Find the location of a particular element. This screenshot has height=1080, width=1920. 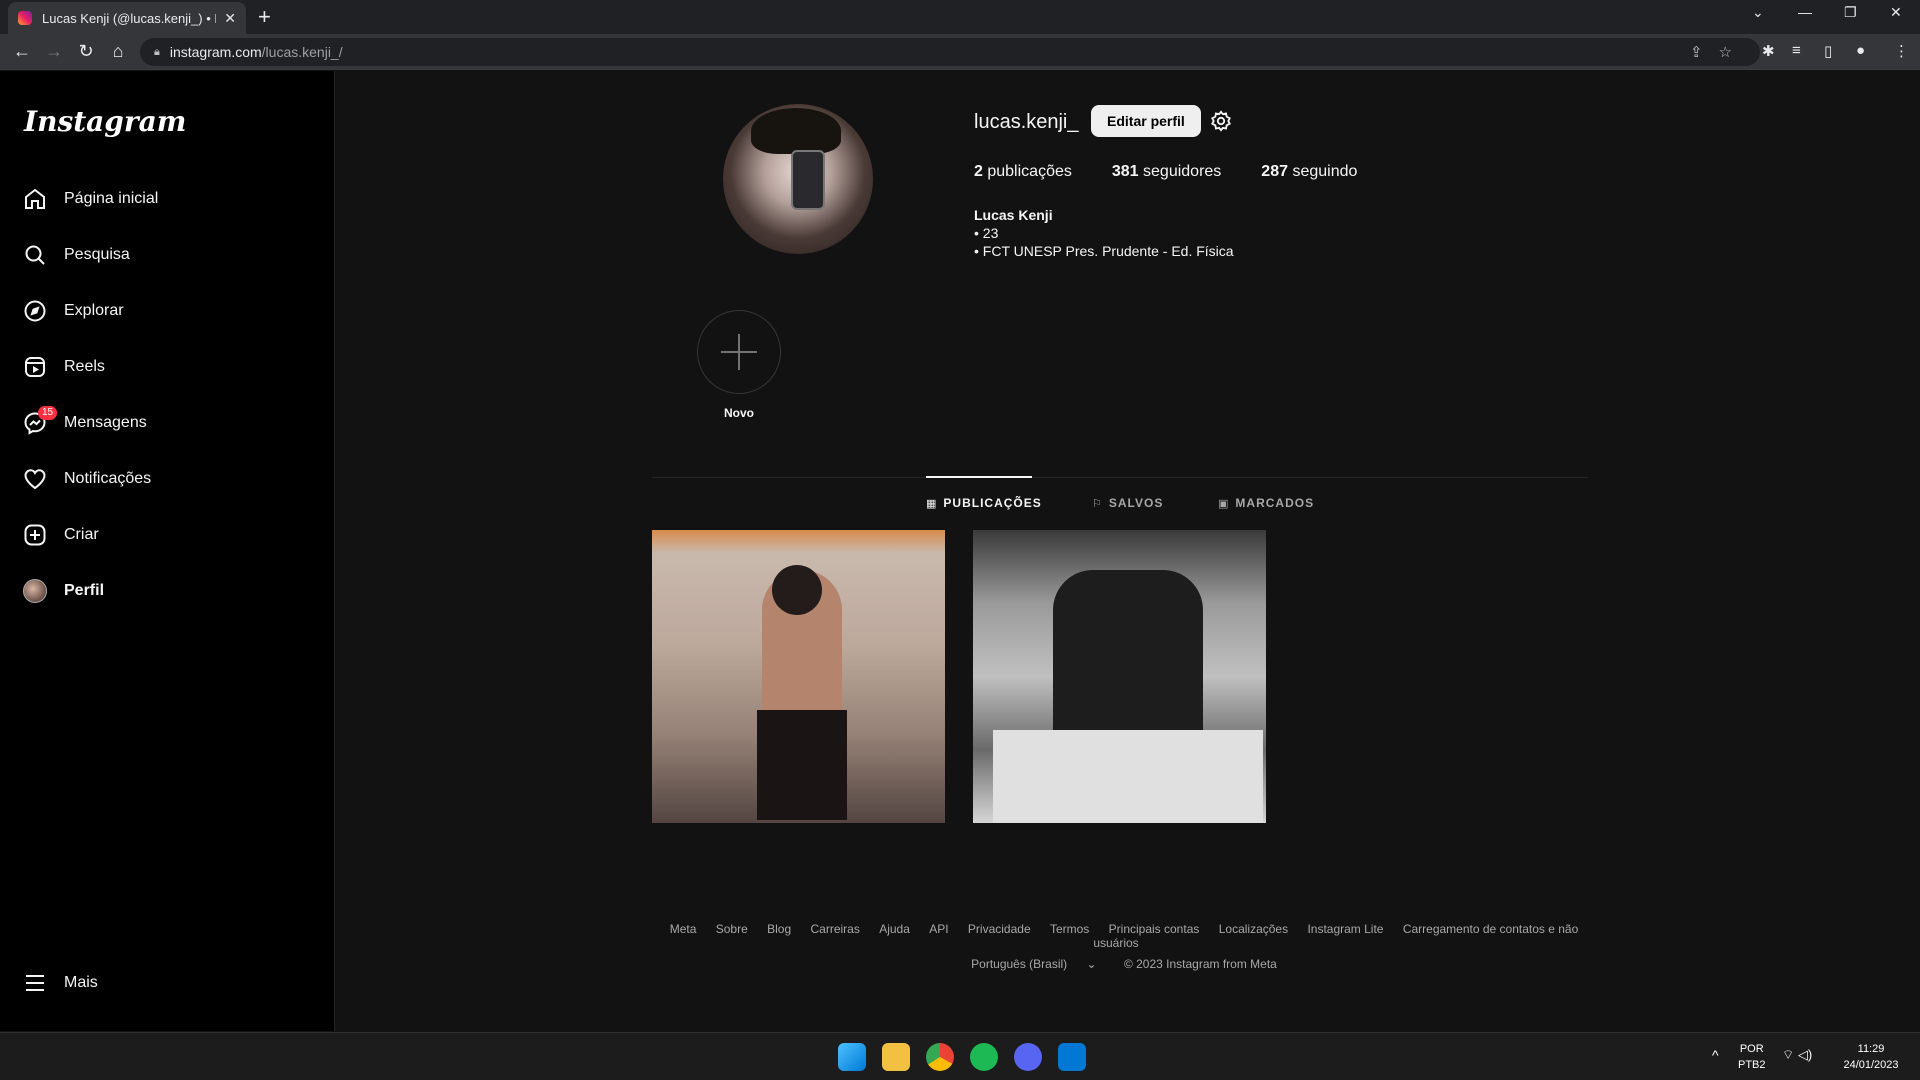

footer-link: Carreiras is located at coordinates (835, 929).